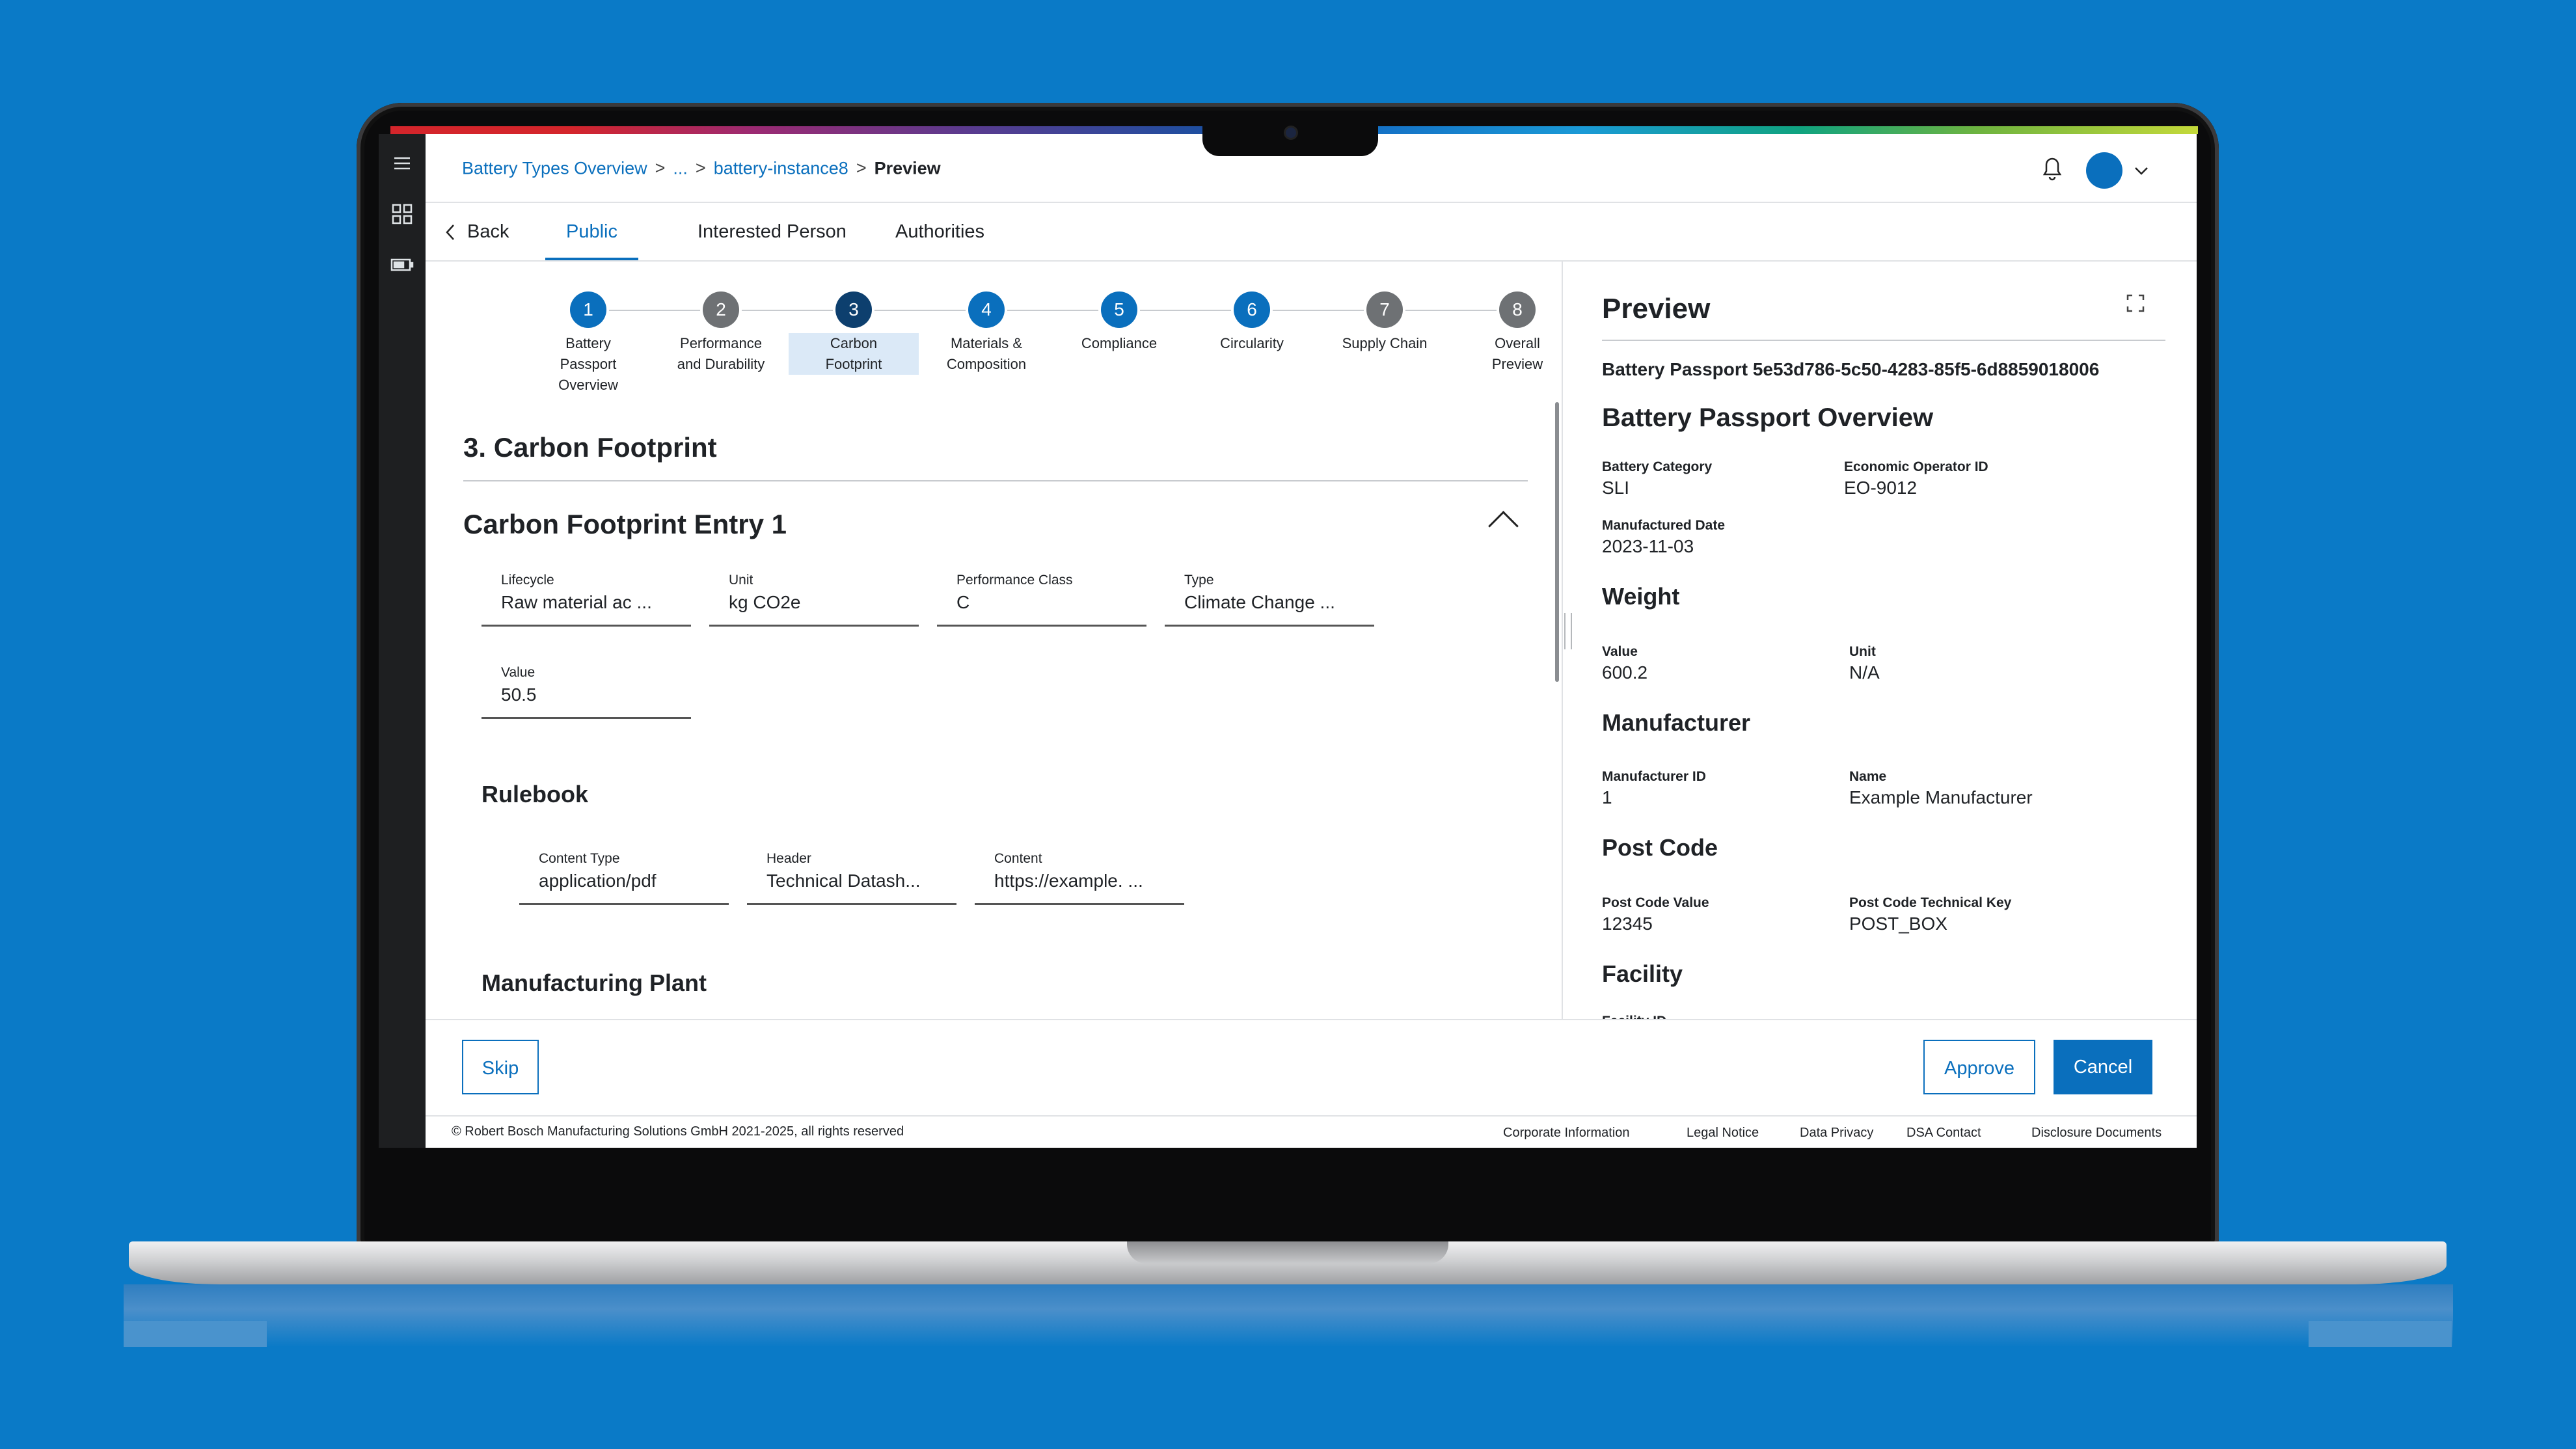 The height and width of the screenshot is (1449, 2576). Describe the element at coordinates (591, 231) in the screenshot. I see `tab-public: Public` at that location.